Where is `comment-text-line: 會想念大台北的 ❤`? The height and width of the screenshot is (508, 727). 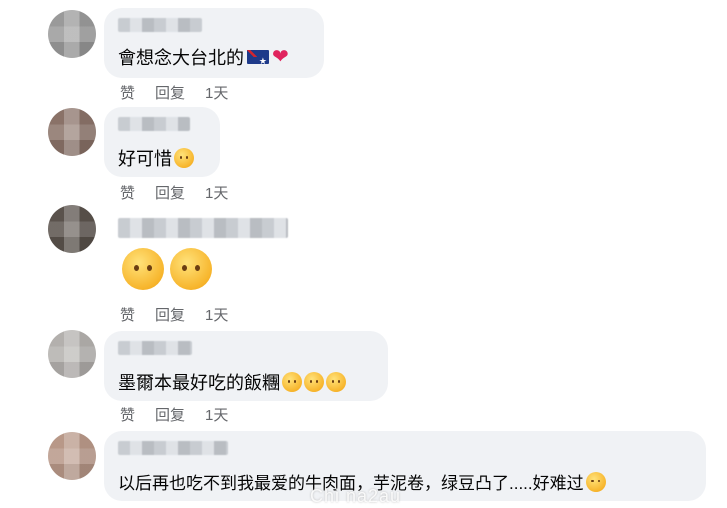 comment-text-line: 會想念大台北的 ❤ is located at coordinates (203, 57).